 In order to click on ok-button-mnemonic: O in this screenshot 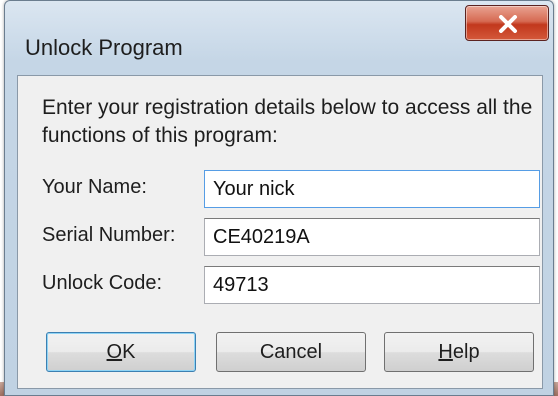, I will do `click(114, 351)`.